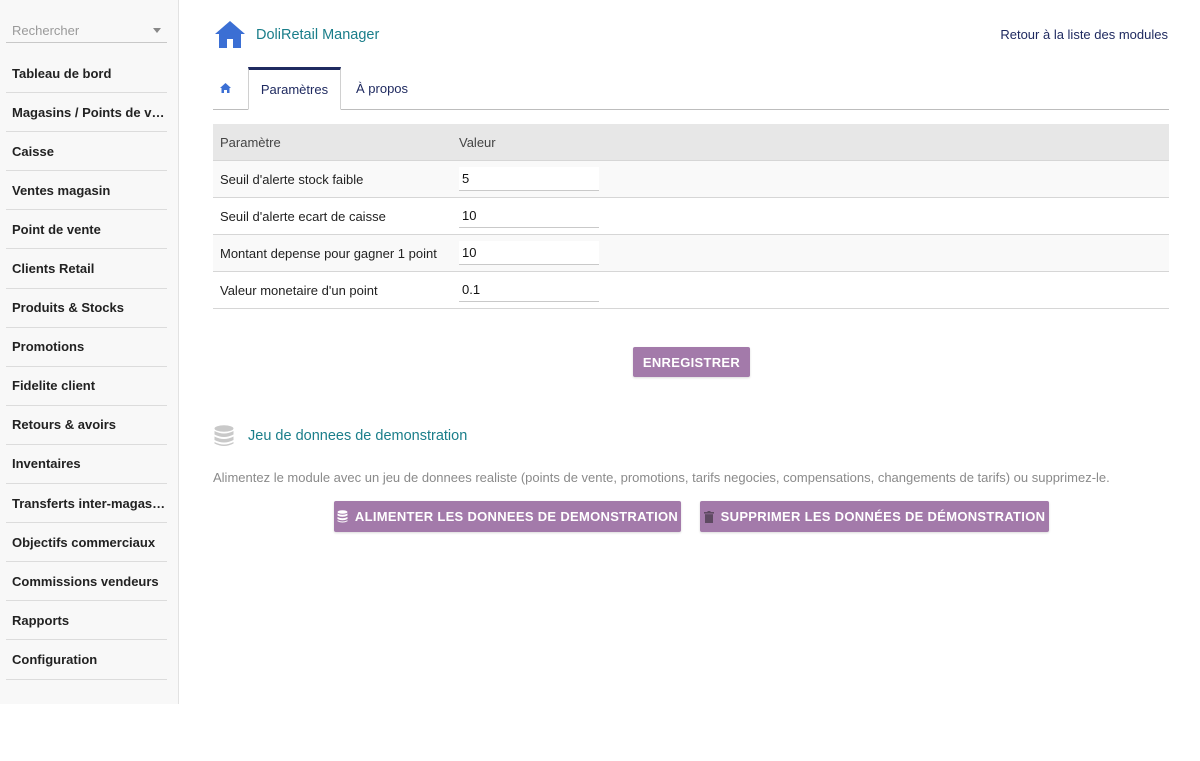 This screenshot has height=761, width=1200. Describe the element at coordinates (41, 620) in the screenshot. I see `sidebar-item-label: Rapports` at that location.